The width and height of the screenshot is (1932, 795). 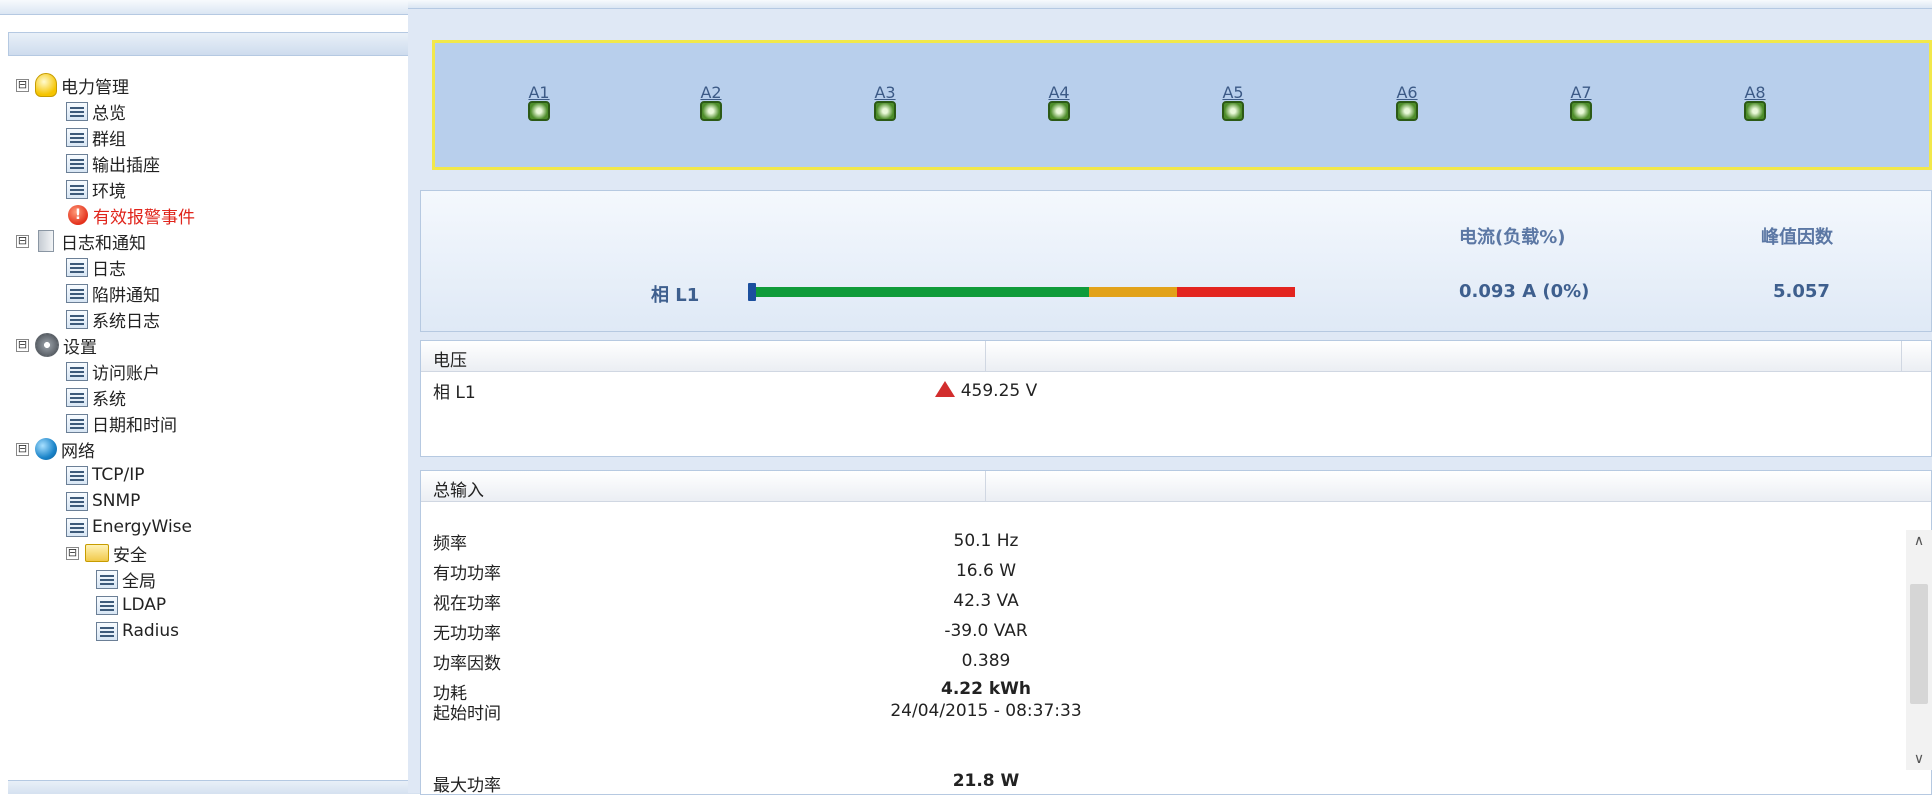 What do you see at coordinates (1919, 541) in the screenshot?
I see `scroll-up-icon: ∧` at bounding box center [1919, 541].